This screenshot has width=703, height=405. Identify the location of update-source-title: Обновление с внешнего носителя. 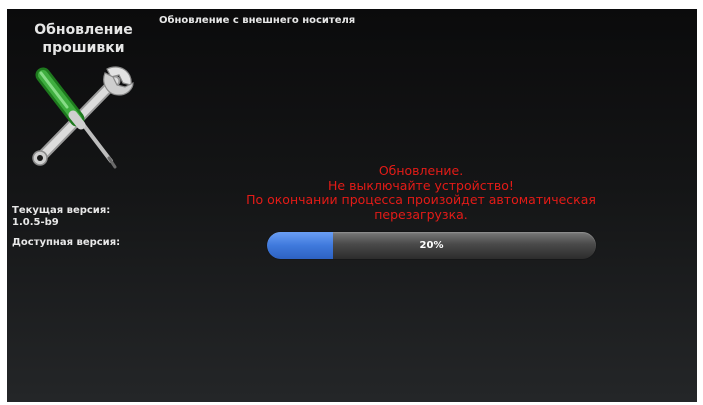
(257, 20).